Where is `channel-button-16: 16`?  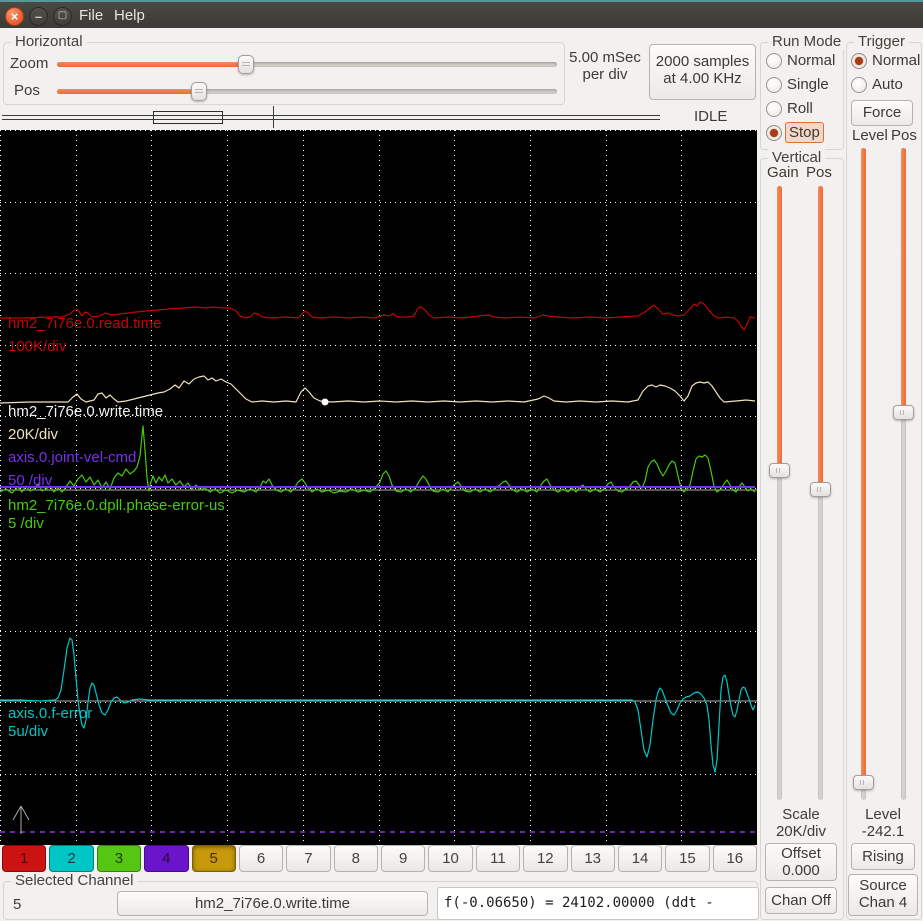
channel-button-16: 16 is located at coordinates (734, 858).